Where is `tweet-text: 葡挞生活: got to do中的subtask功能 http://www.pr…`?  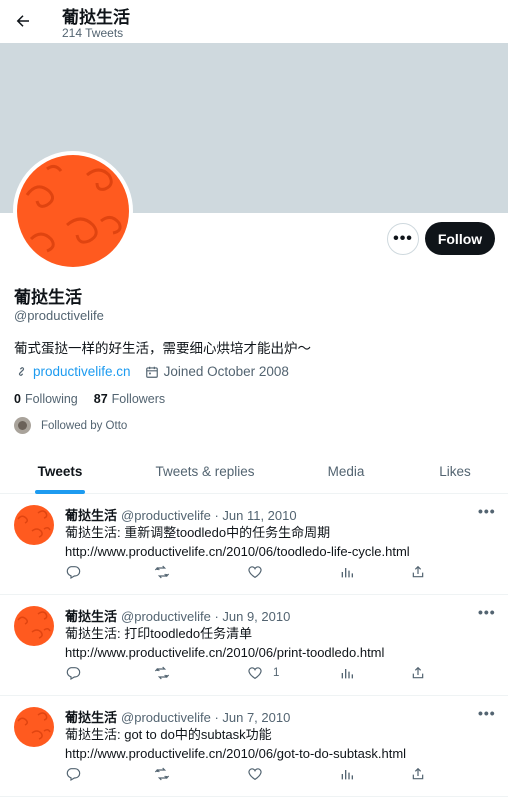 tweet-text: 葡挞生活: got to do中的subtask功能 http://www.pr… is located at coordinates (280, 744).